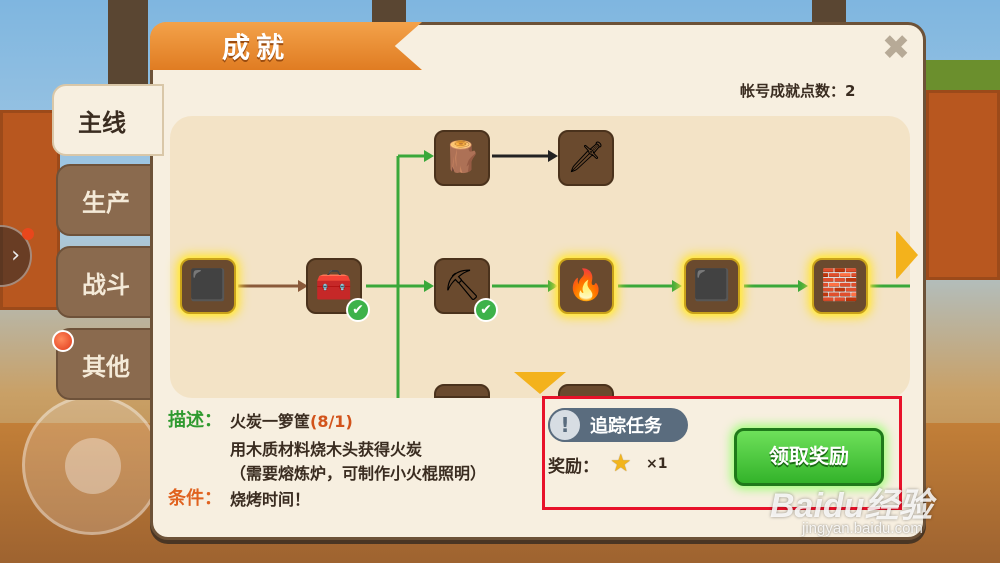 The width and height of the screenshot is (1000, 563). I want to click on description-line-2: （需要熔炼炉，可制作小火棍照明）, so click(358, 473).